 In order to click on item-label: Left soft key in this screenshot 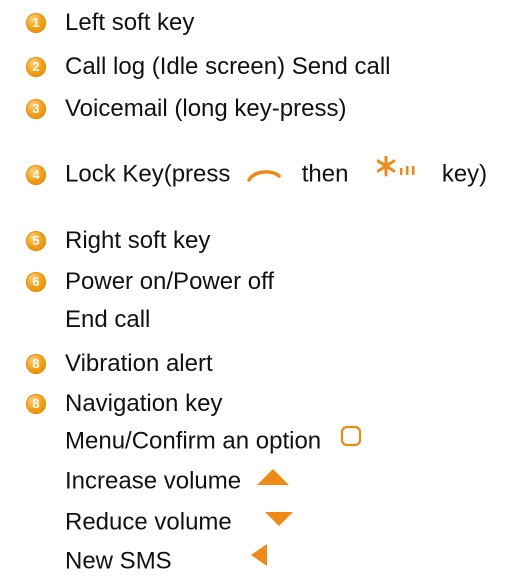, I will do `click(130, 22)`.